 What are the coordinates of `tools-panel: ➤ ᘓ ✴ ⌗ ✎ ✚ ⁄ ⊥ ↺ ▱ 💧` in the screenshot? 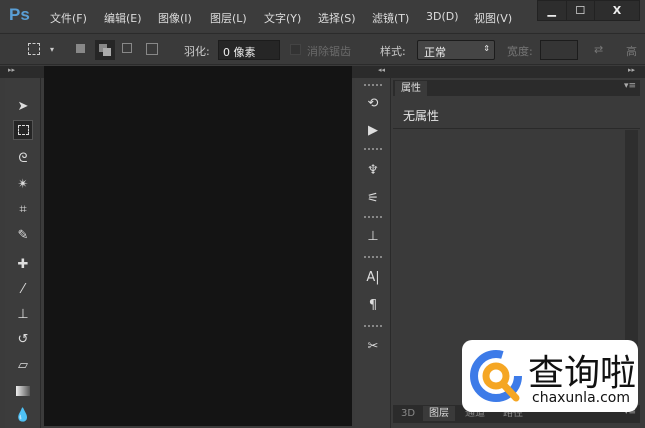 It's located at (23, 253).